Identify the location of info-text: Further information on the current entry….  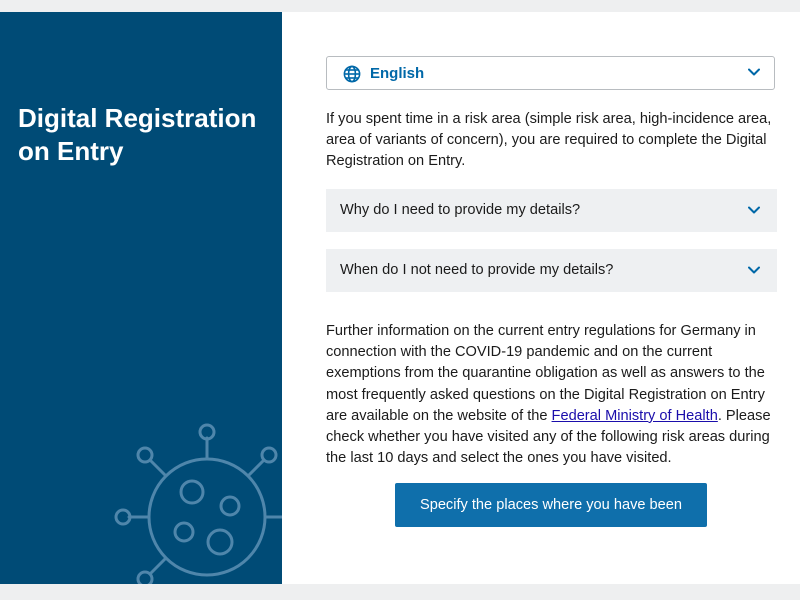
(551, 395).